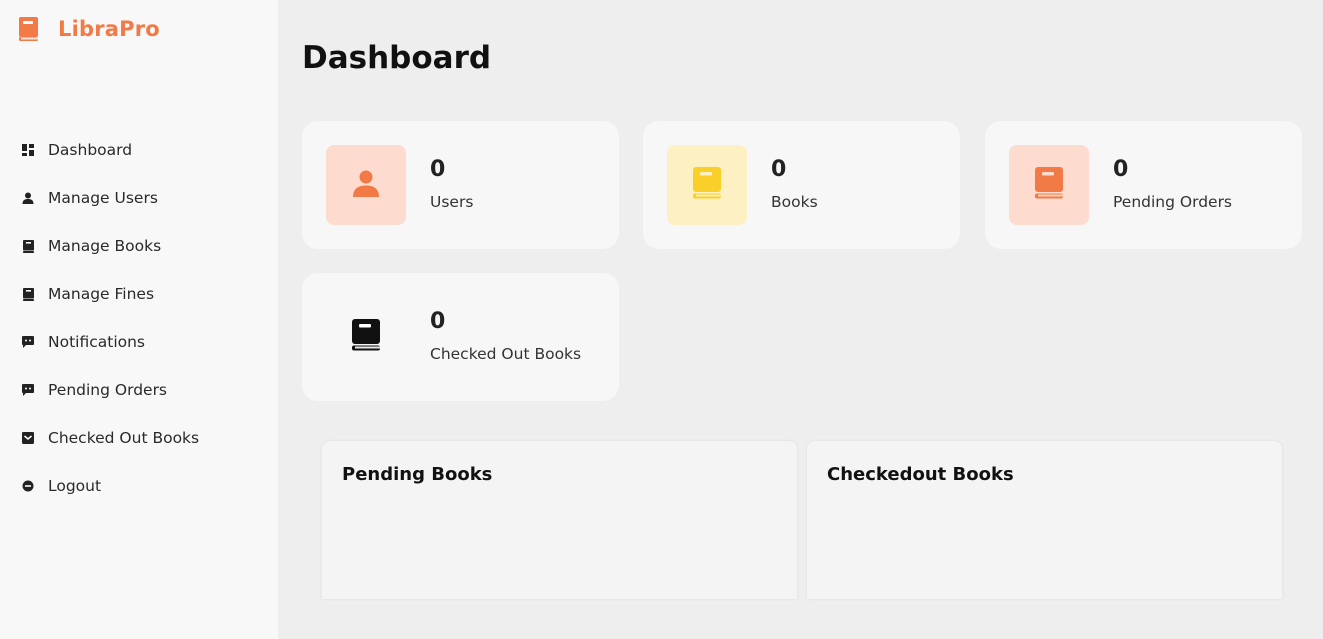  I want to click on card-label: Checked Out Books, so click(506, 354).